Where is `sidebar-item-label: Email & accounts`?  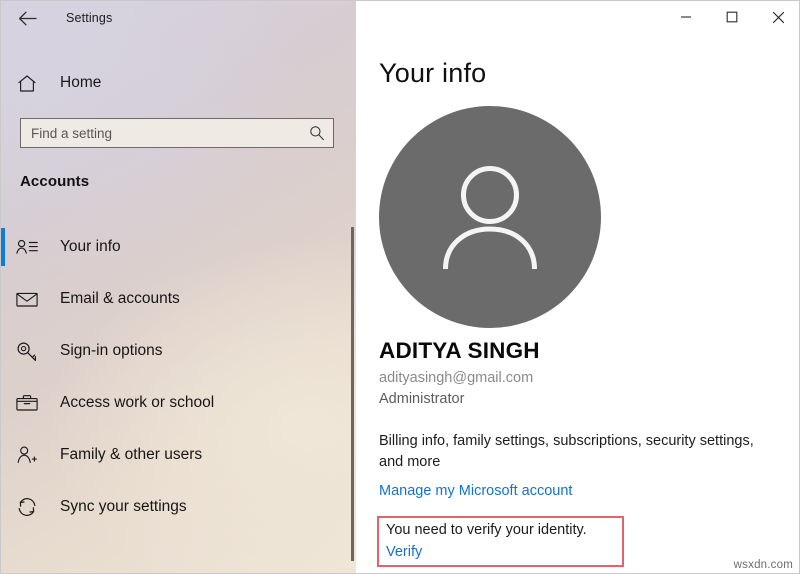
sidebar-item-label: Email & accounts is located at coordinates (120, 298).